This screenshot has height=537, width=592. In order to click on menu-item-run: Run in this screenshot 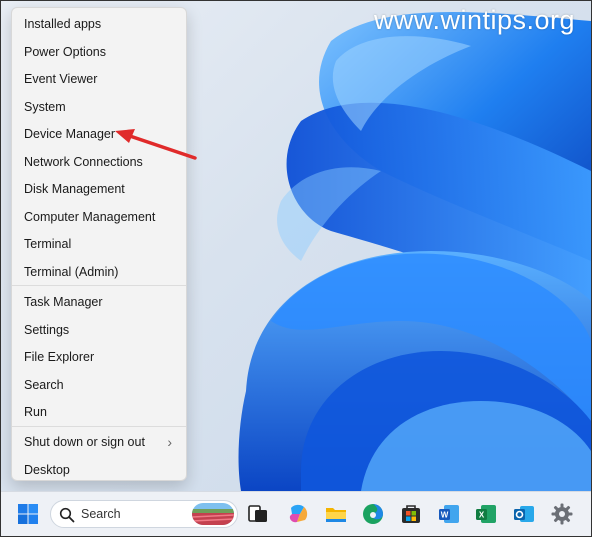, I will do `click(99, 412)`.